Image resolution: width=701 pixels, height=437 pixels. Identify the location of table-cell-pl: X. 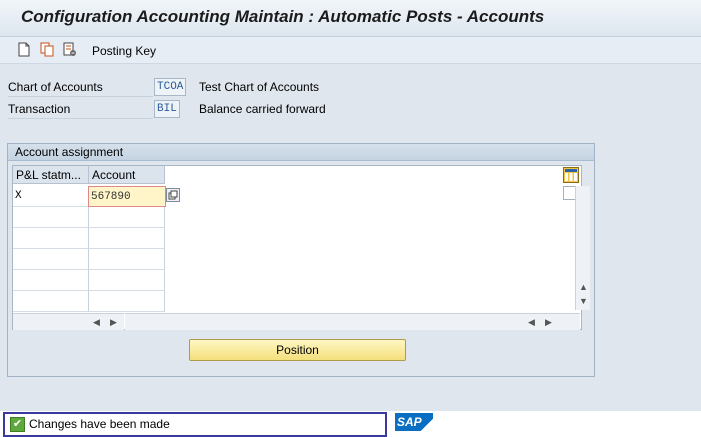
(51, 196).